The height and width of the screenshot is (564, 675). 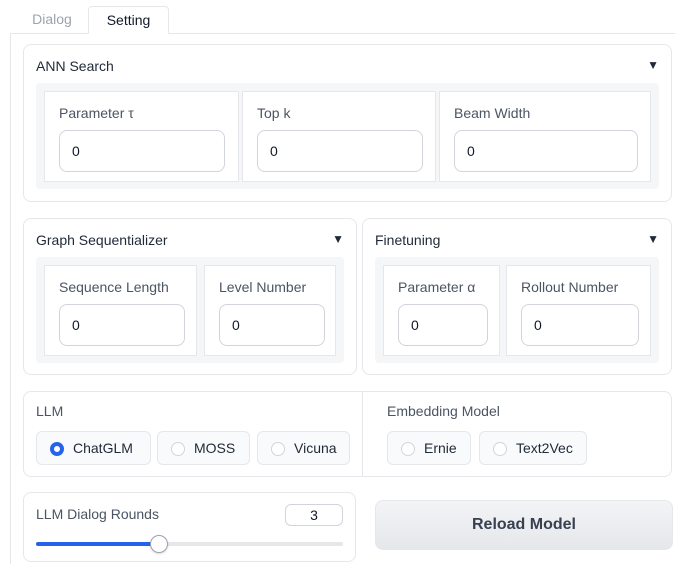 I want to click on embedding-option-ernie: Ernie, so click(x=429, y=448).